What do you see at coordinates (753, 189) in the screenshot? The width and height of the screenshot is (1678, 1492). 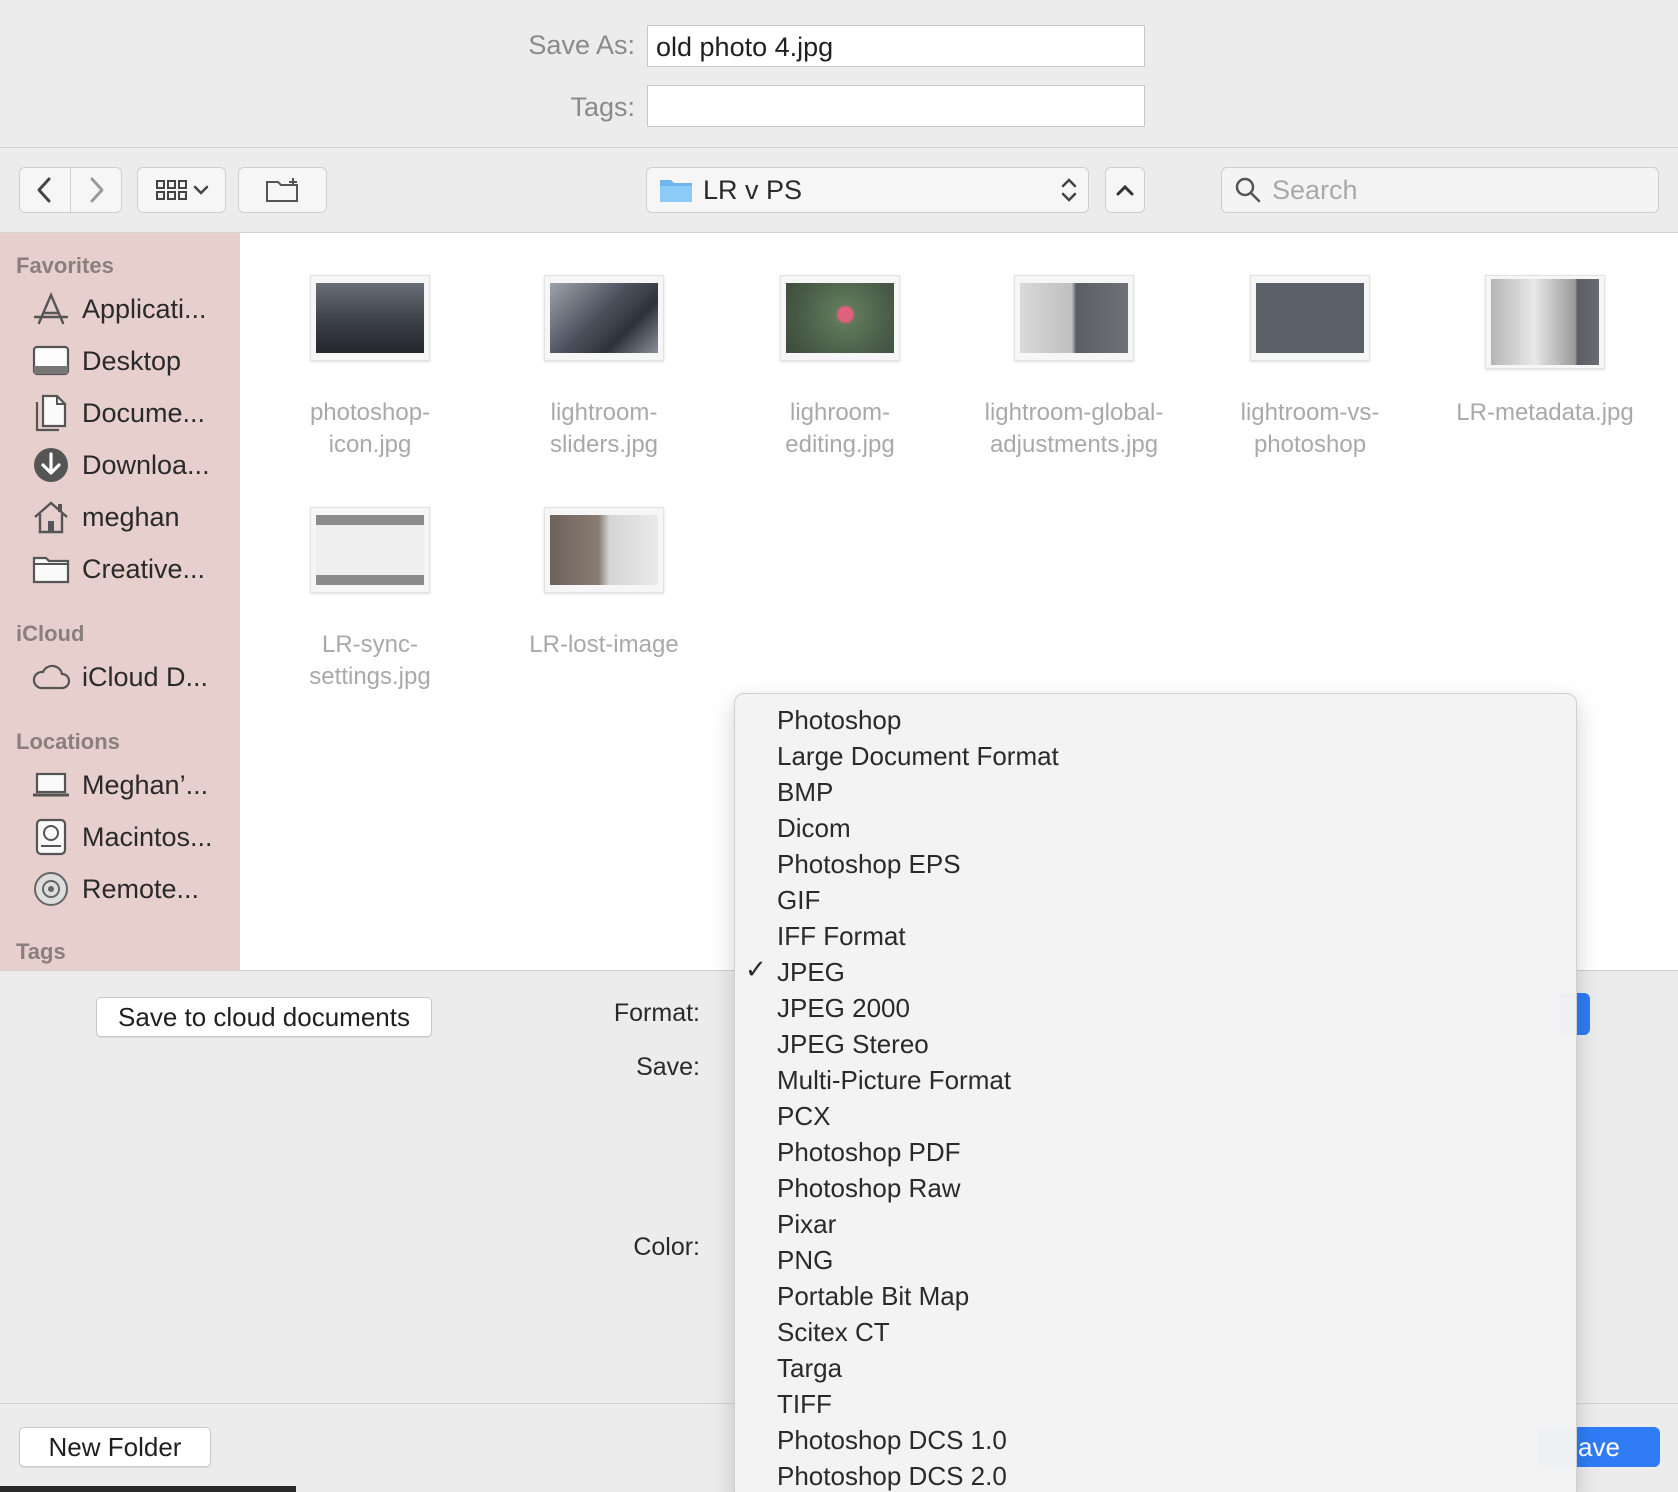 I see `location-label: LR v PS` at bounding box center [753, 189].